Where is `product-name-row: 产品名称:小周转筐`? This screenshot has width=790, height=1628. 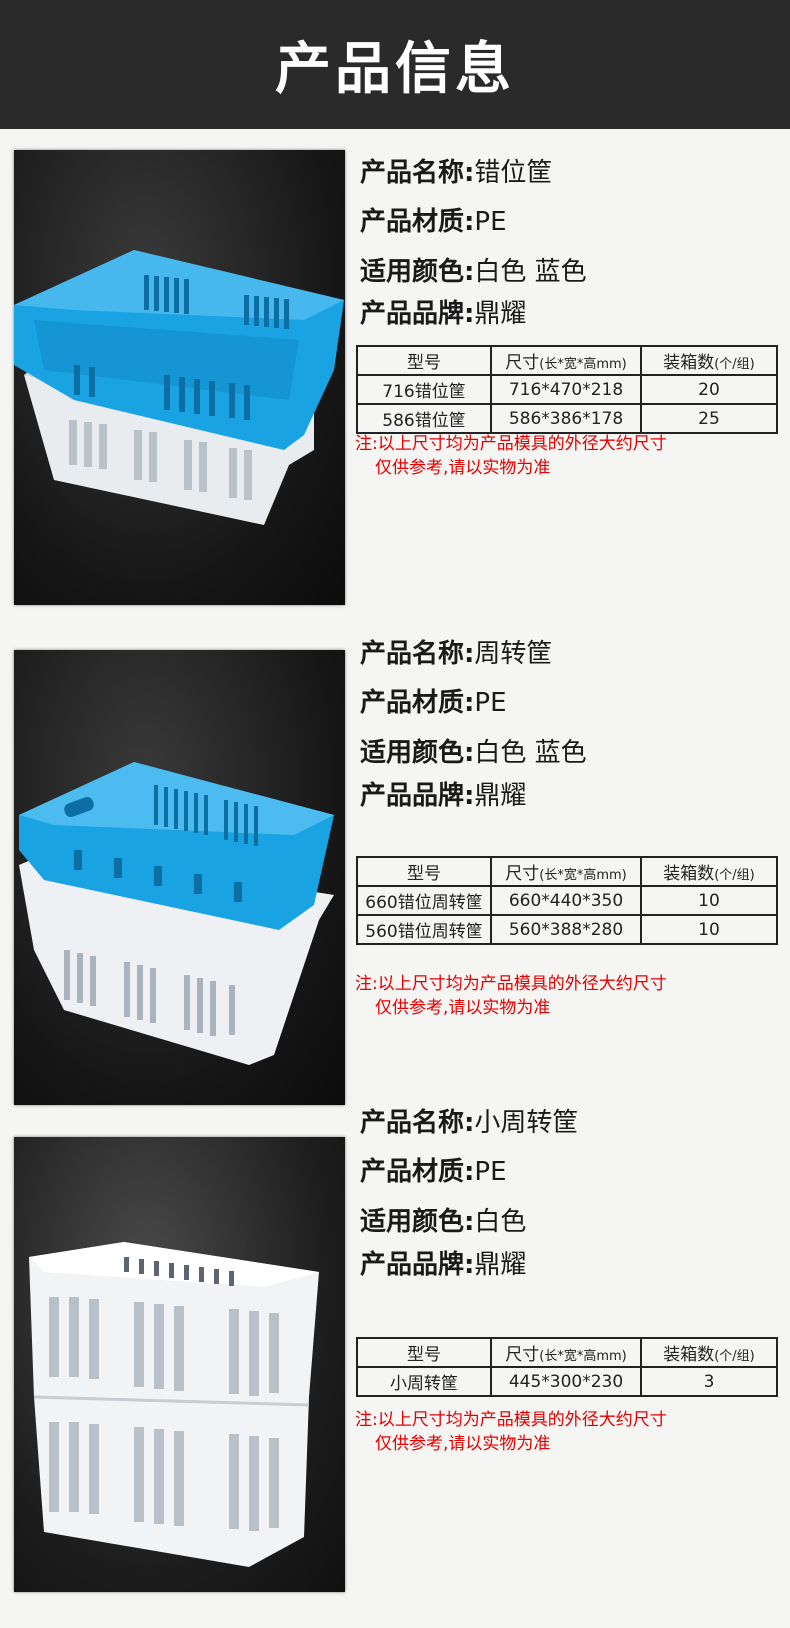 product-name-row: 产品名称:小周转筐 is located at coordinates (469, 1123).